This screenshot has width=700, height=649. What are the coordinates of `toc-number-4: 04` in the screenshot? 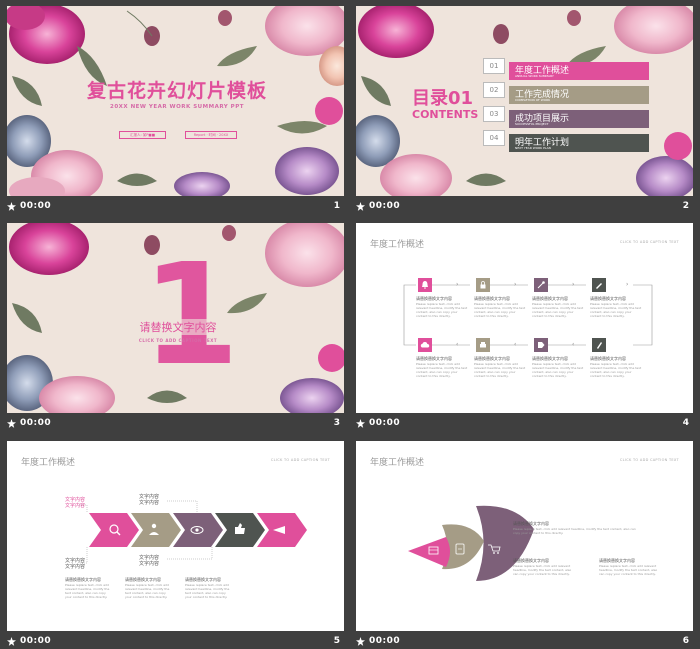 It's located at (494, 138).